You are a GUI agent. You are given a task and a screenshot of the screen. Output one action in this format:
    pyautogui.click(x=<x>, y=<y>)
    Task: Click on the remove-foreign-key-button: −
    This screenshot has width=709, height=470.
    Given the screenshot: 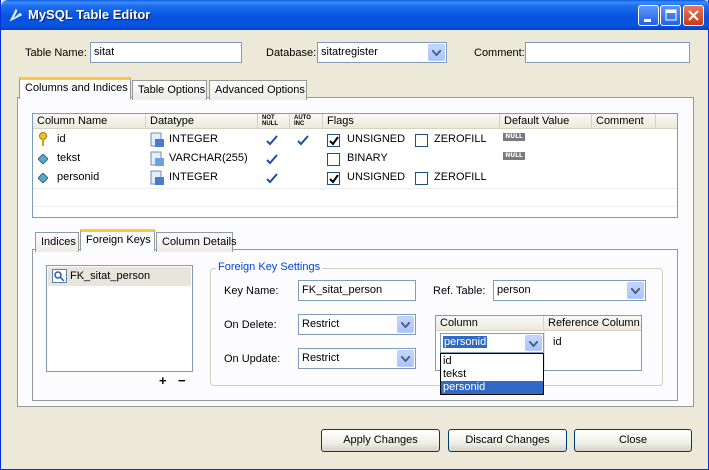 What is the action you would take?
    pyautogui.click(x=182, y=380)
    